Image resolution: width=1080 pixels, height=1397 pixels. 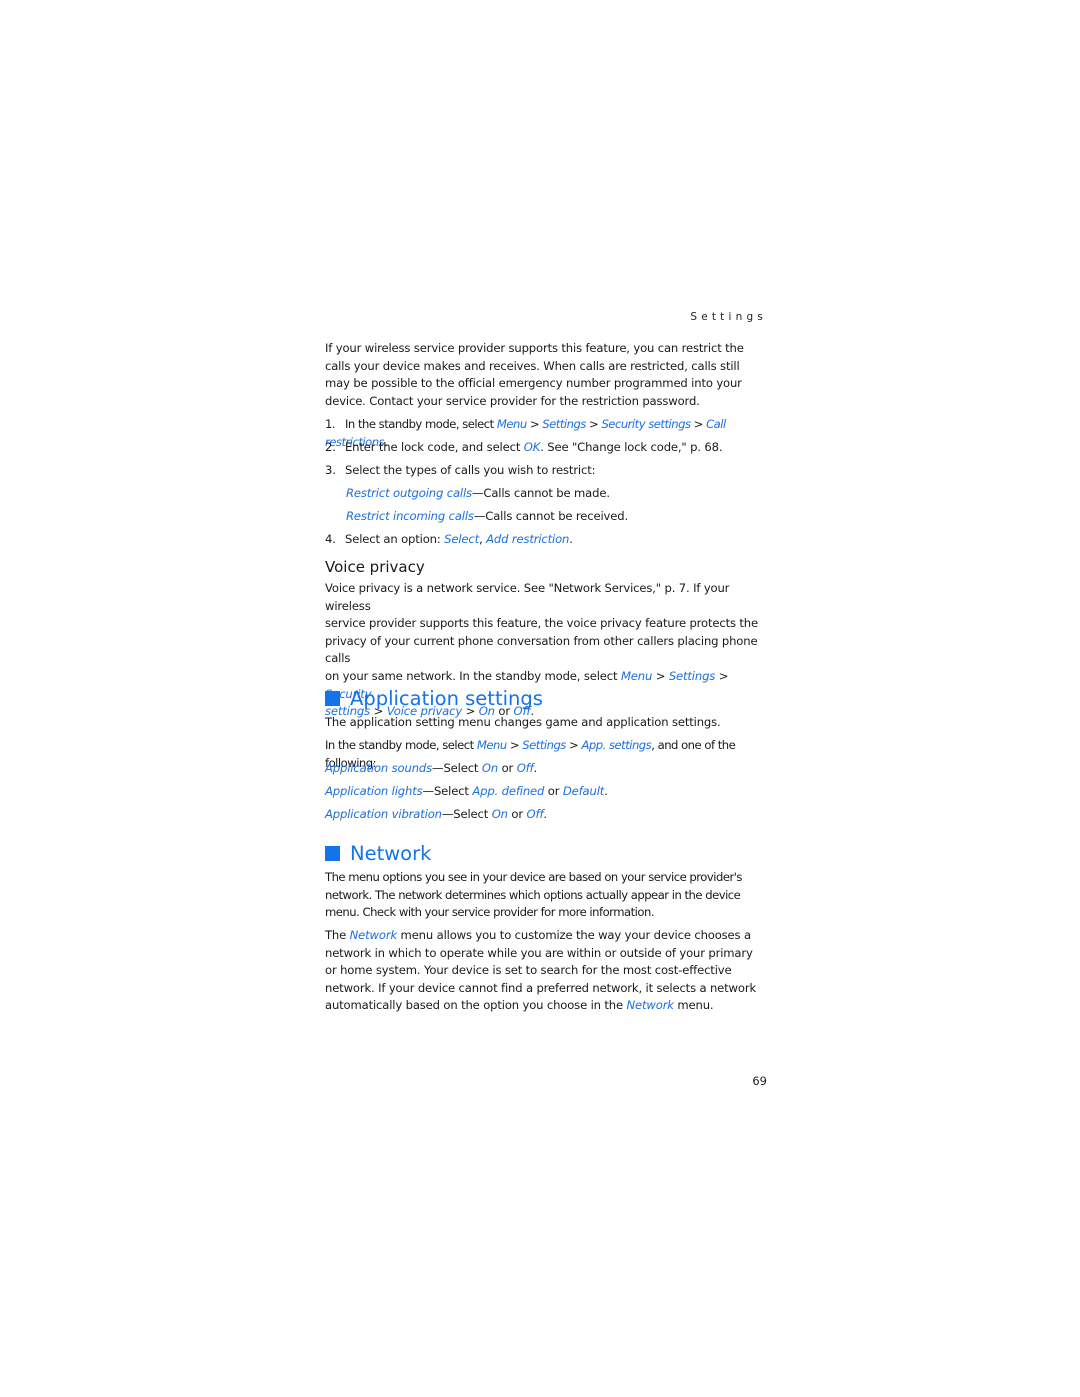 I want to click on step-text: . See "Change lock code," p. 68., so click(x=631, y=447).